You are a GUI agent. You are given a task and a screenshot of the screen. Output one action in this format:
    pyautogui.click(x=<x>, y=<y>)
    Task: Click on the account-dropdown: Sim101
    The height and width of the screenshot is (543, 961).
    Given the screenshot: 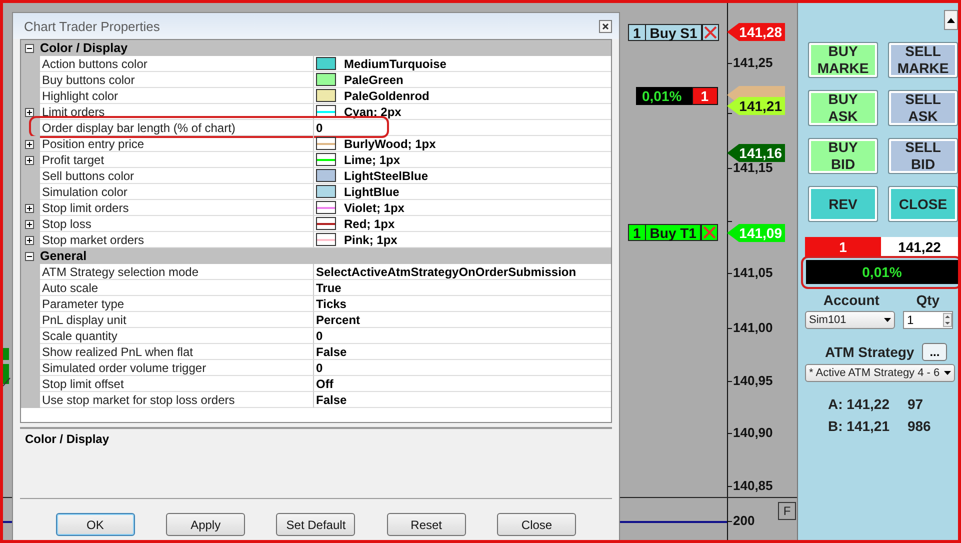 What is the action you would take?
    pyautogui.click(x=850, y=320)
    